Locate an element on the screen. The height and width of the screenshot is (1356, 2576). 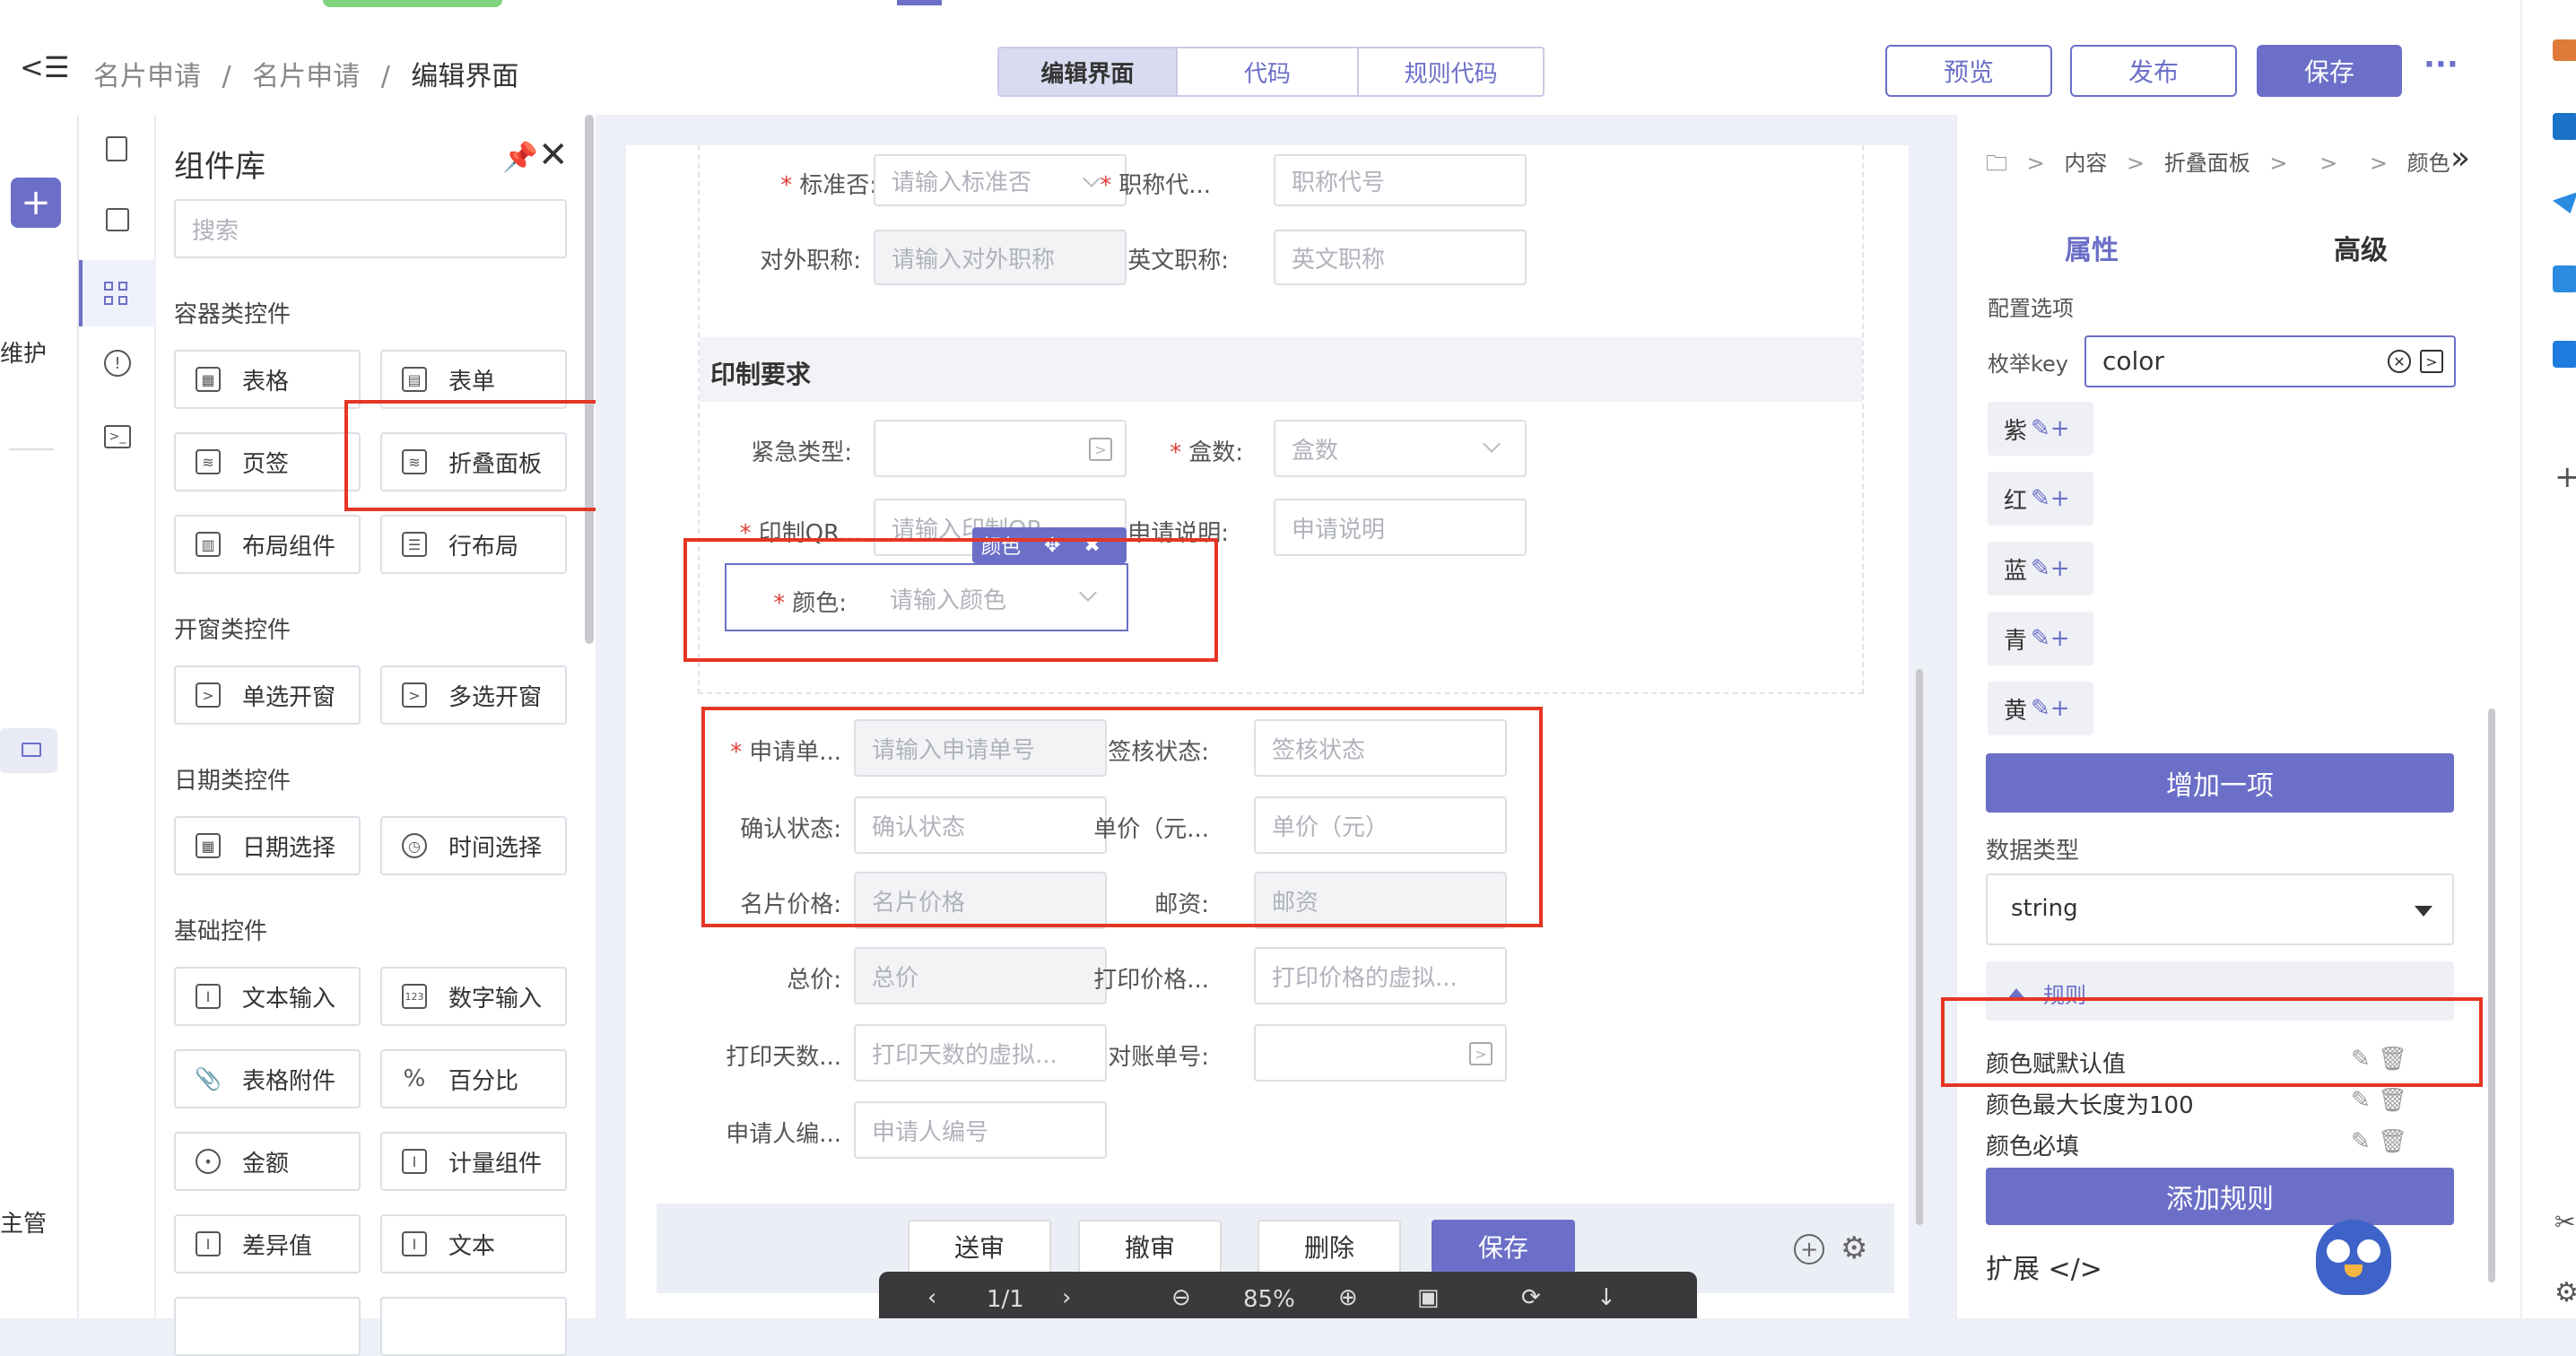
tab-properties: 属性 is located at coordinates (2092, 247).